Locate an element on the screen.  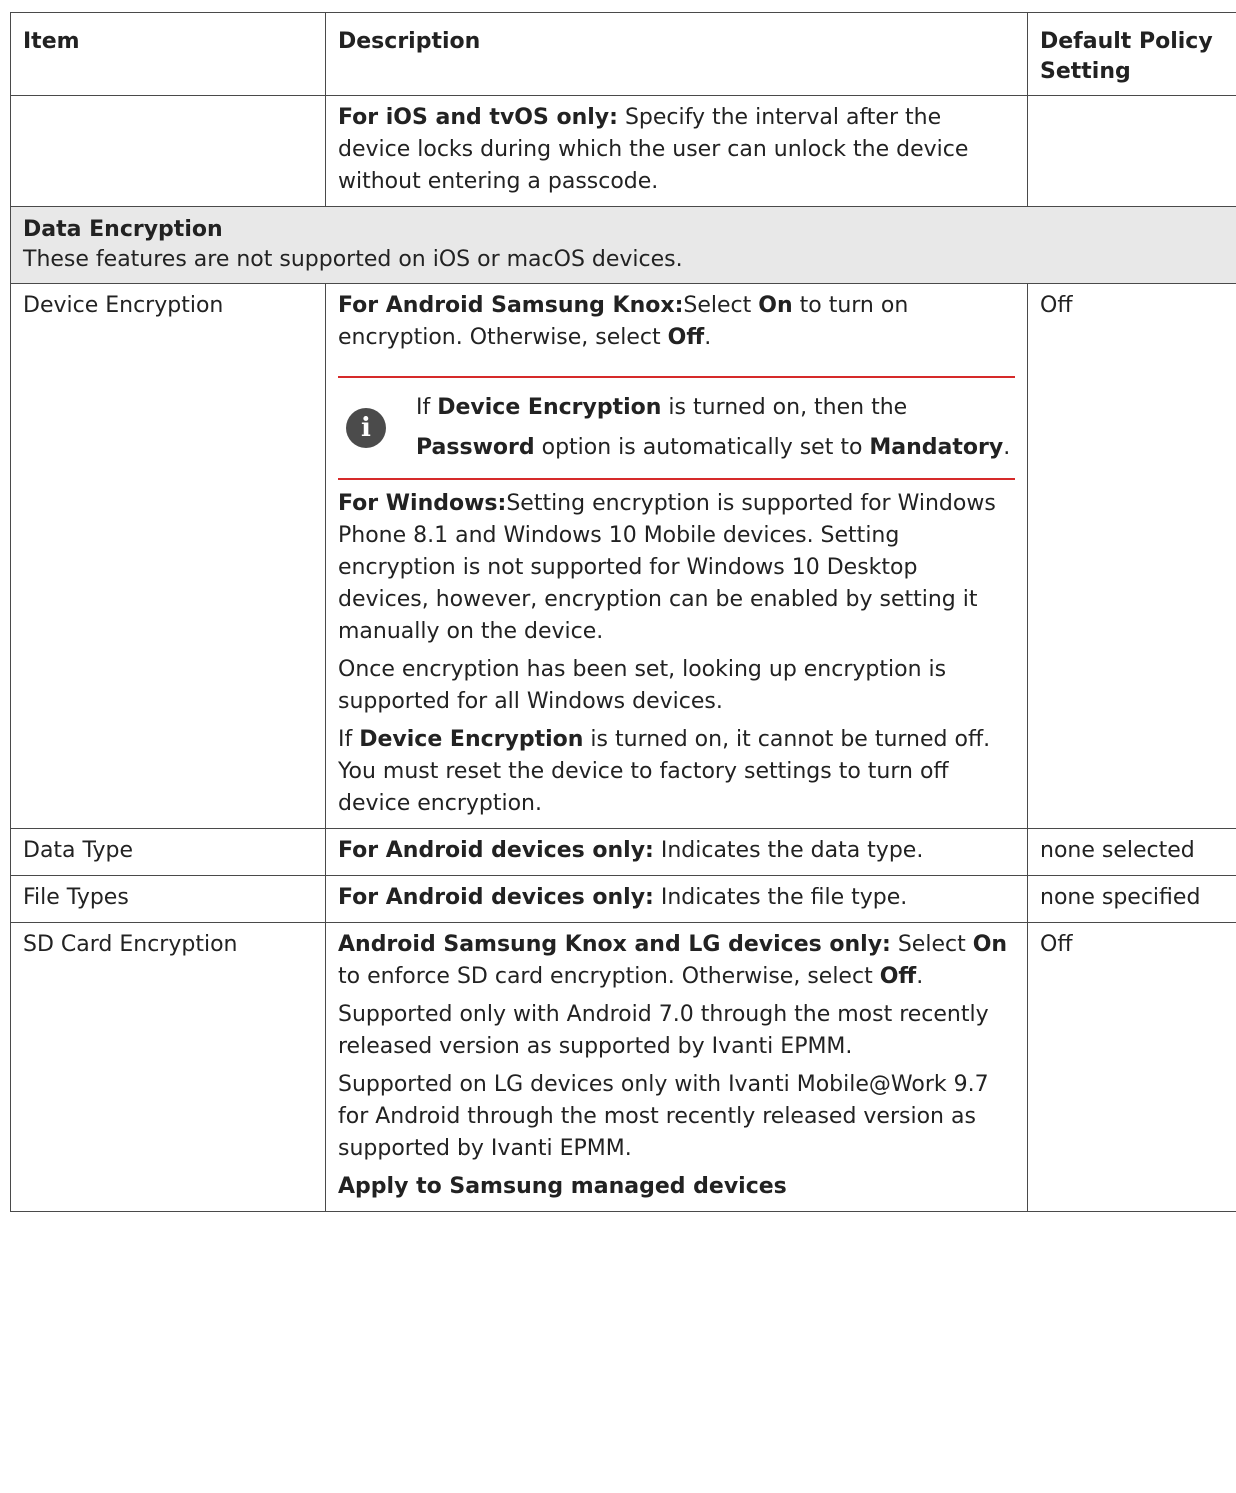
default-data-type: none selected is located at coordinates (1131, 852).